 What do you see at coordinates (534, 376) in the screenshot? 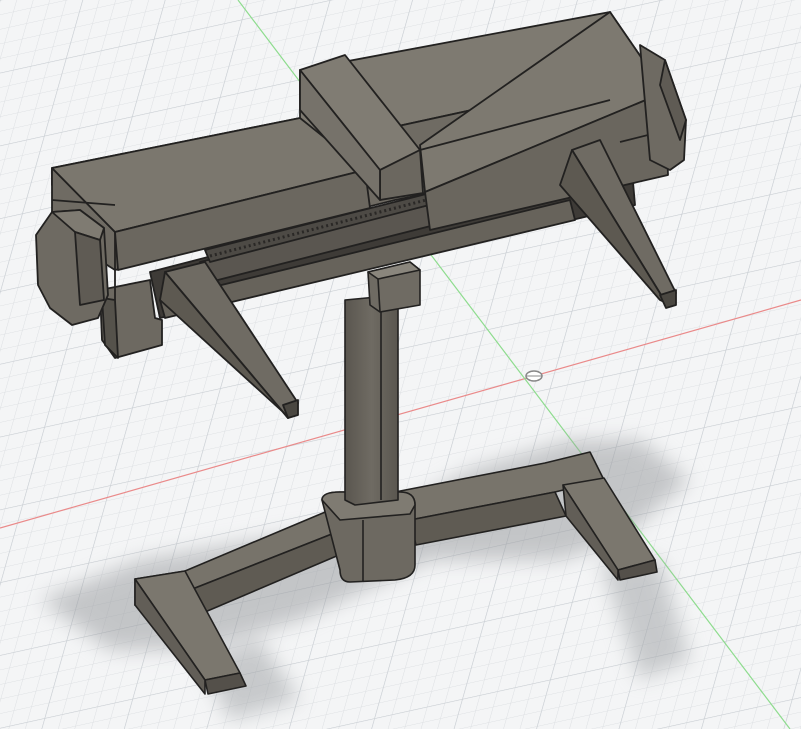
I see `origin-marker-icon` at bounding box center [534, 376].